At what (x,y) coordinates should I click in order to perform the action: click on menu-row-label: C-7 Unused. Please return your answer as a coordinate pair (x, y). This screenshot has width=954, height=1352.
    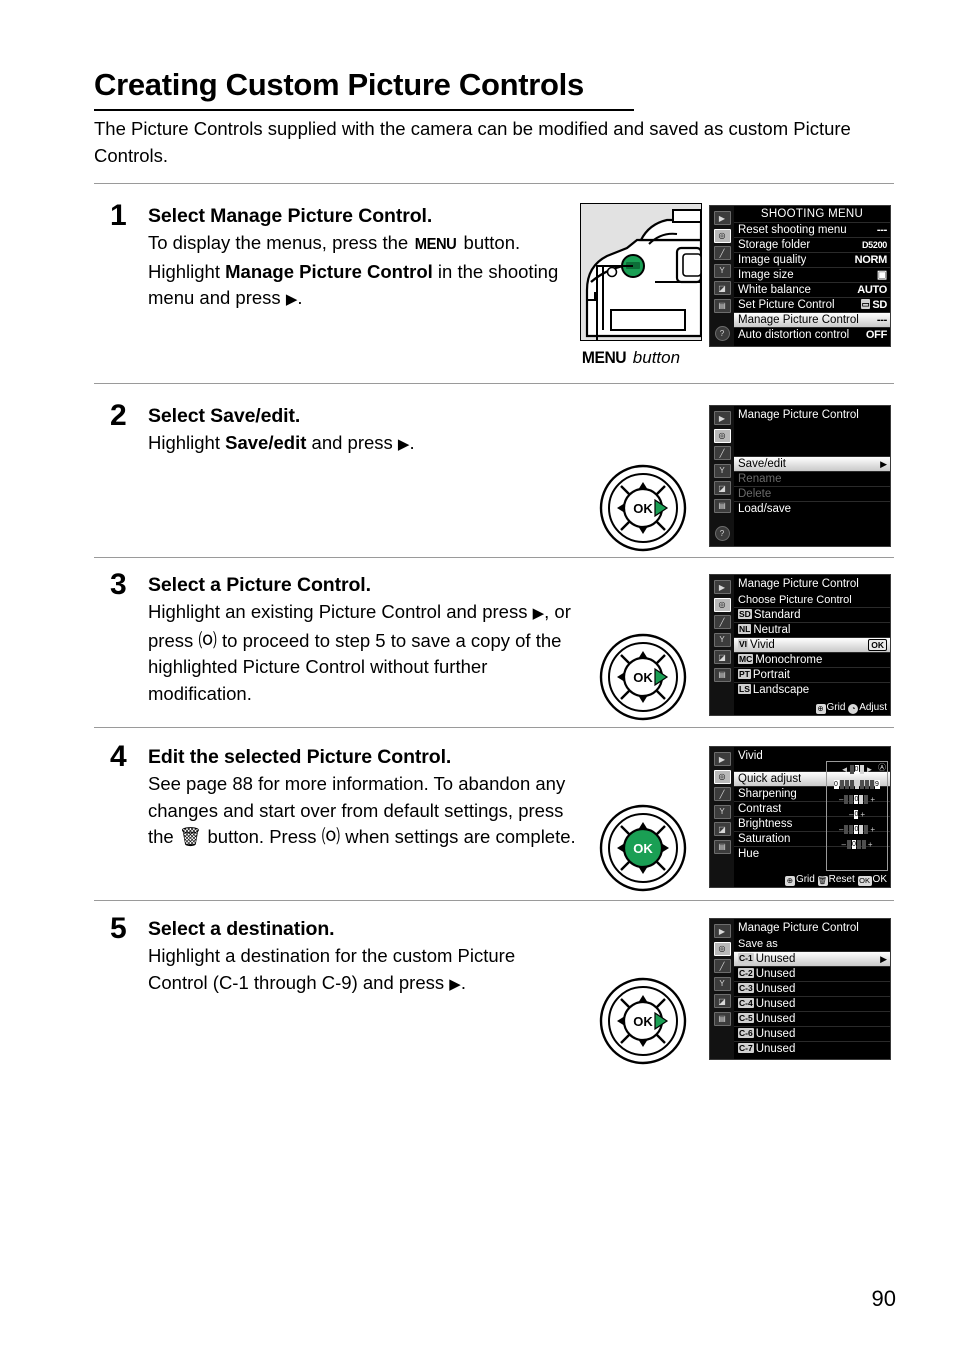
    Looking at the image, I should click on (766, 1049).